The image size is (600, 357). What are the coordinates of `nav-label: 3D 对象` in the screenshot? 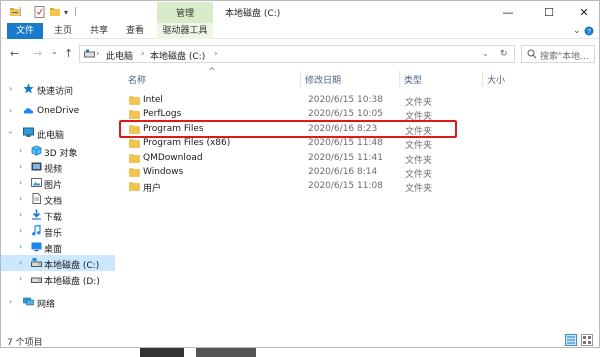 It's located at (61, 154).